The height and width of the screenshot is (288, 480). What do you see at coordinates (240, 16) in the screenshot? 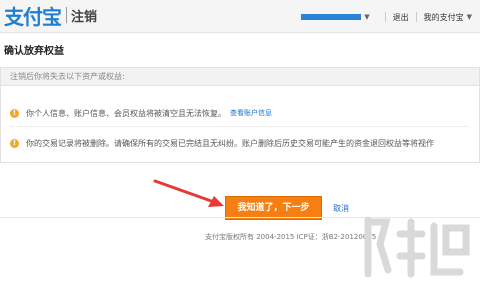
I see `top-bar: 支付宝 注销 ▼ 退出 我的支付宝 ▼` at bounding box center [240, 16].